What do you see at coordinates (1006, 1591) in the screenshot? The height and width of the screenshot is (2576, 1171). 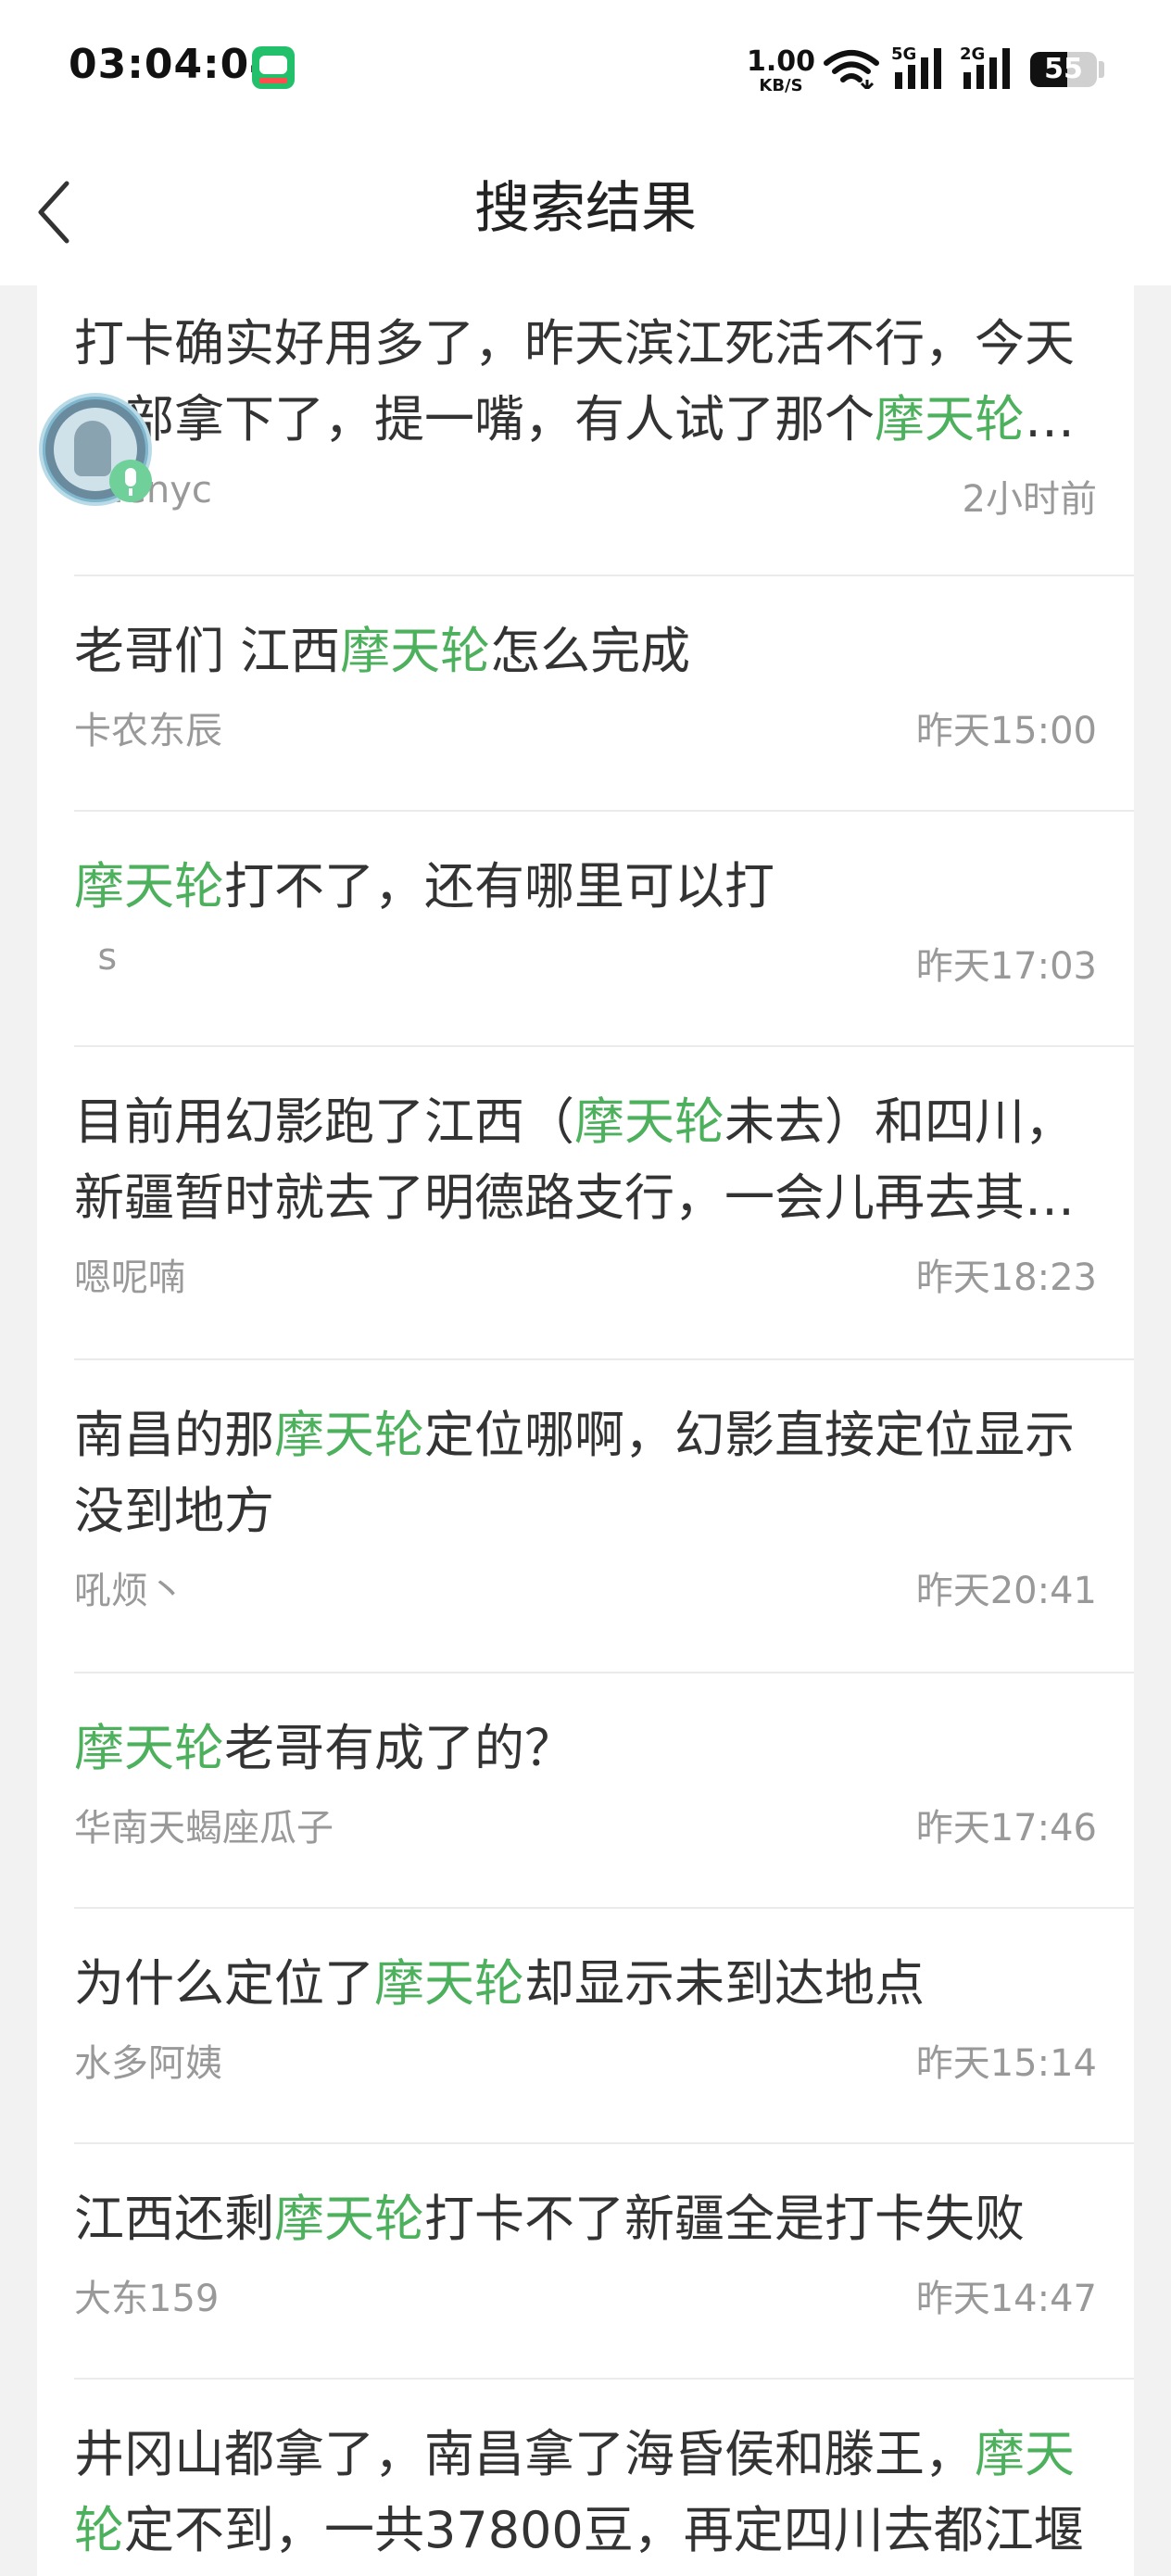 I see `result-time: 昨天20:41` at bounding box center [1006, 1591].